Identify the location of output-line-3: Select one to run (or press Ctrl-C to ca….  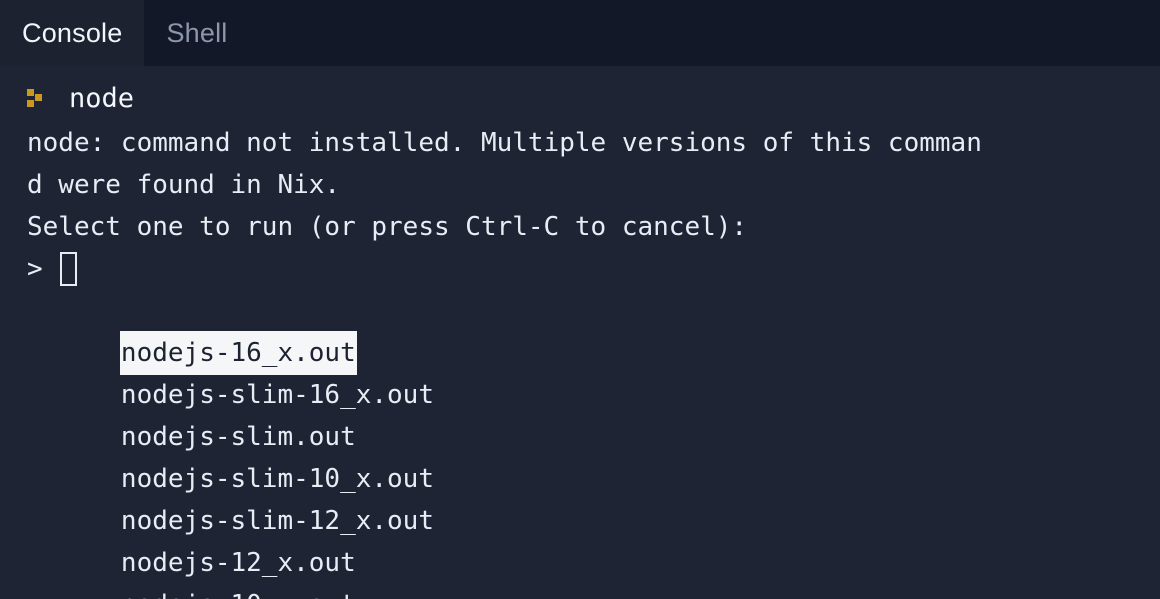
(387, 227).